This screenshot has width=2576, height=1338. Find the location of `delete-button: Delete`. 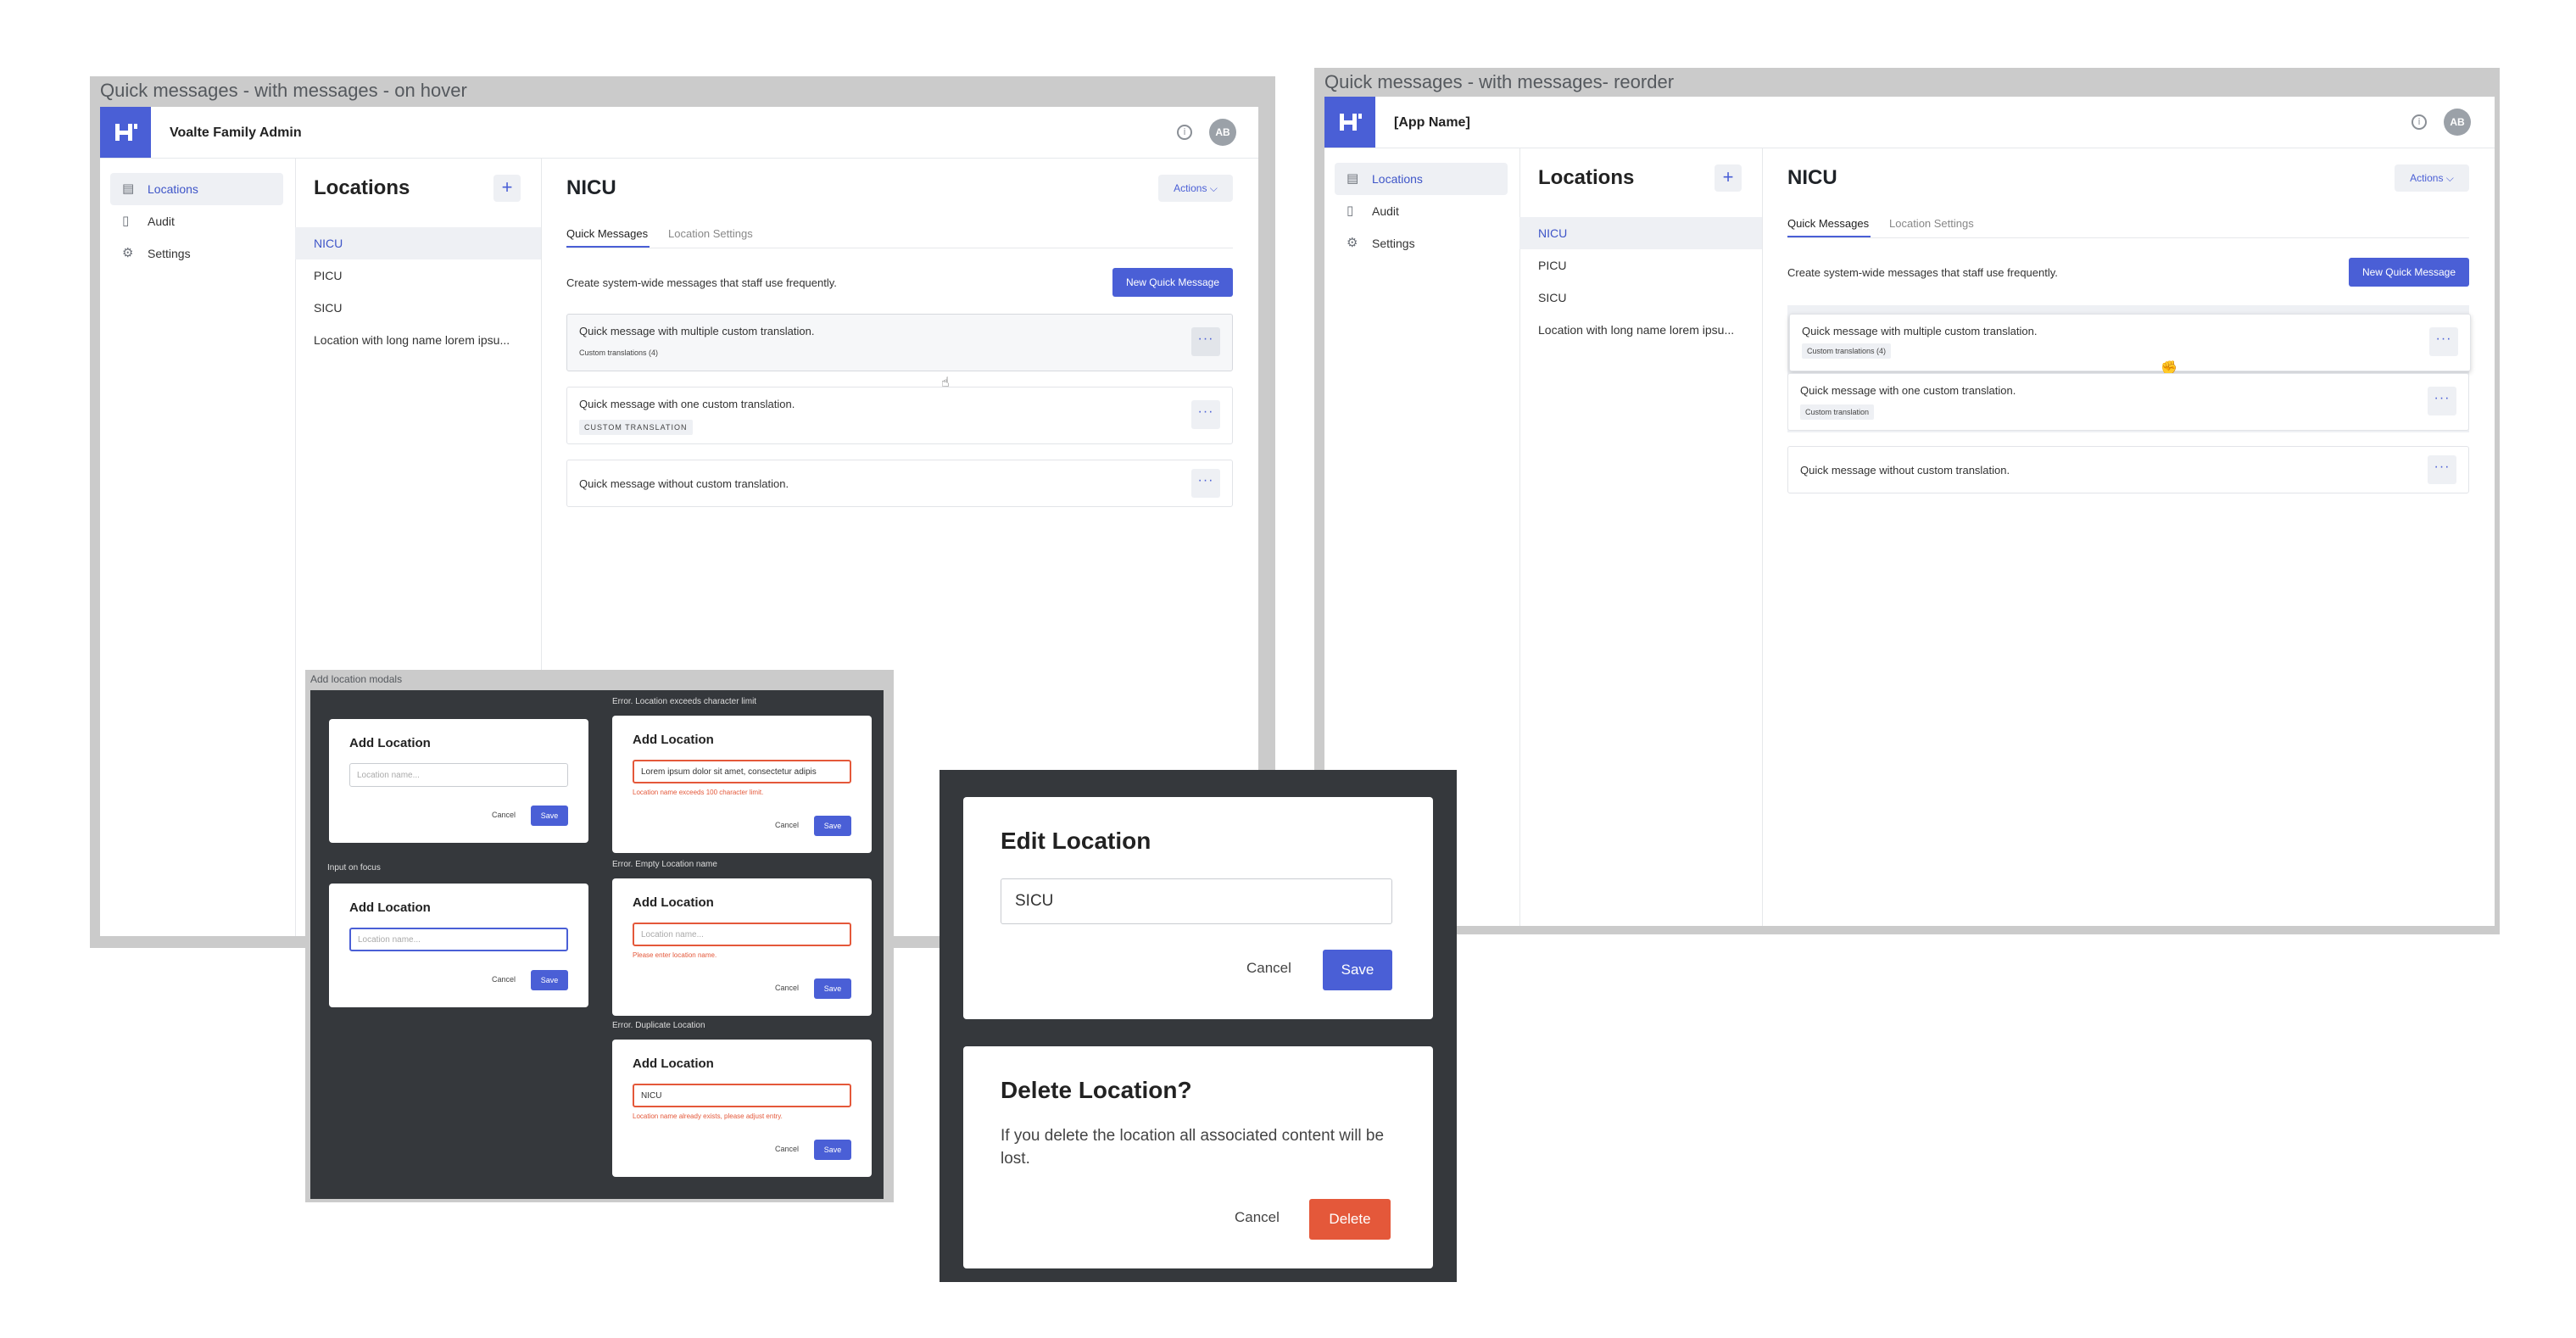

delete-button: Delete is located at coordinates (1350, 1219).